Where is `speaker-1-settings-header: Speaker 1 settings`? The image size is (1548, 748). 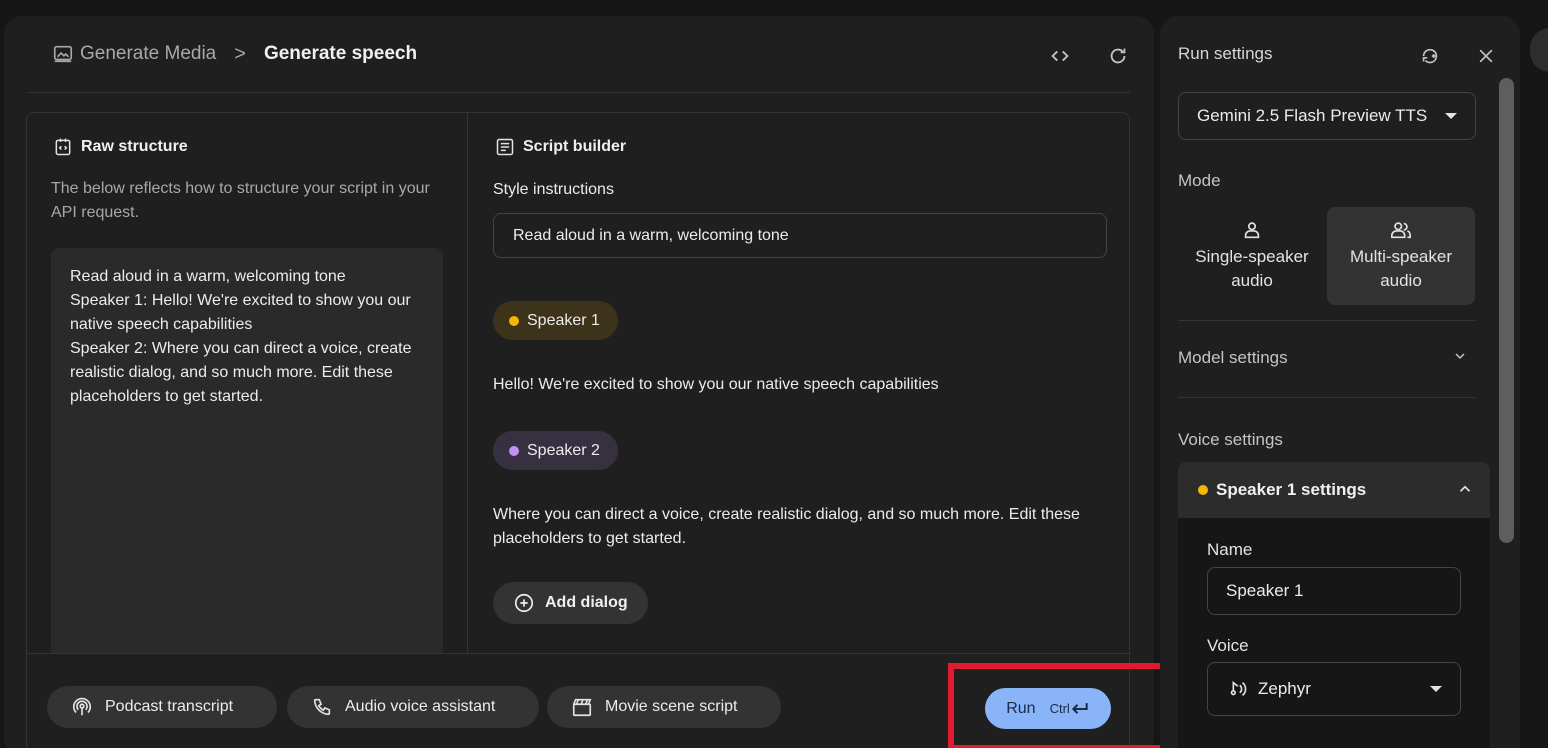 speaker-1-settings-header: Speaker 1 settings is located at coordinates (1334, 490).